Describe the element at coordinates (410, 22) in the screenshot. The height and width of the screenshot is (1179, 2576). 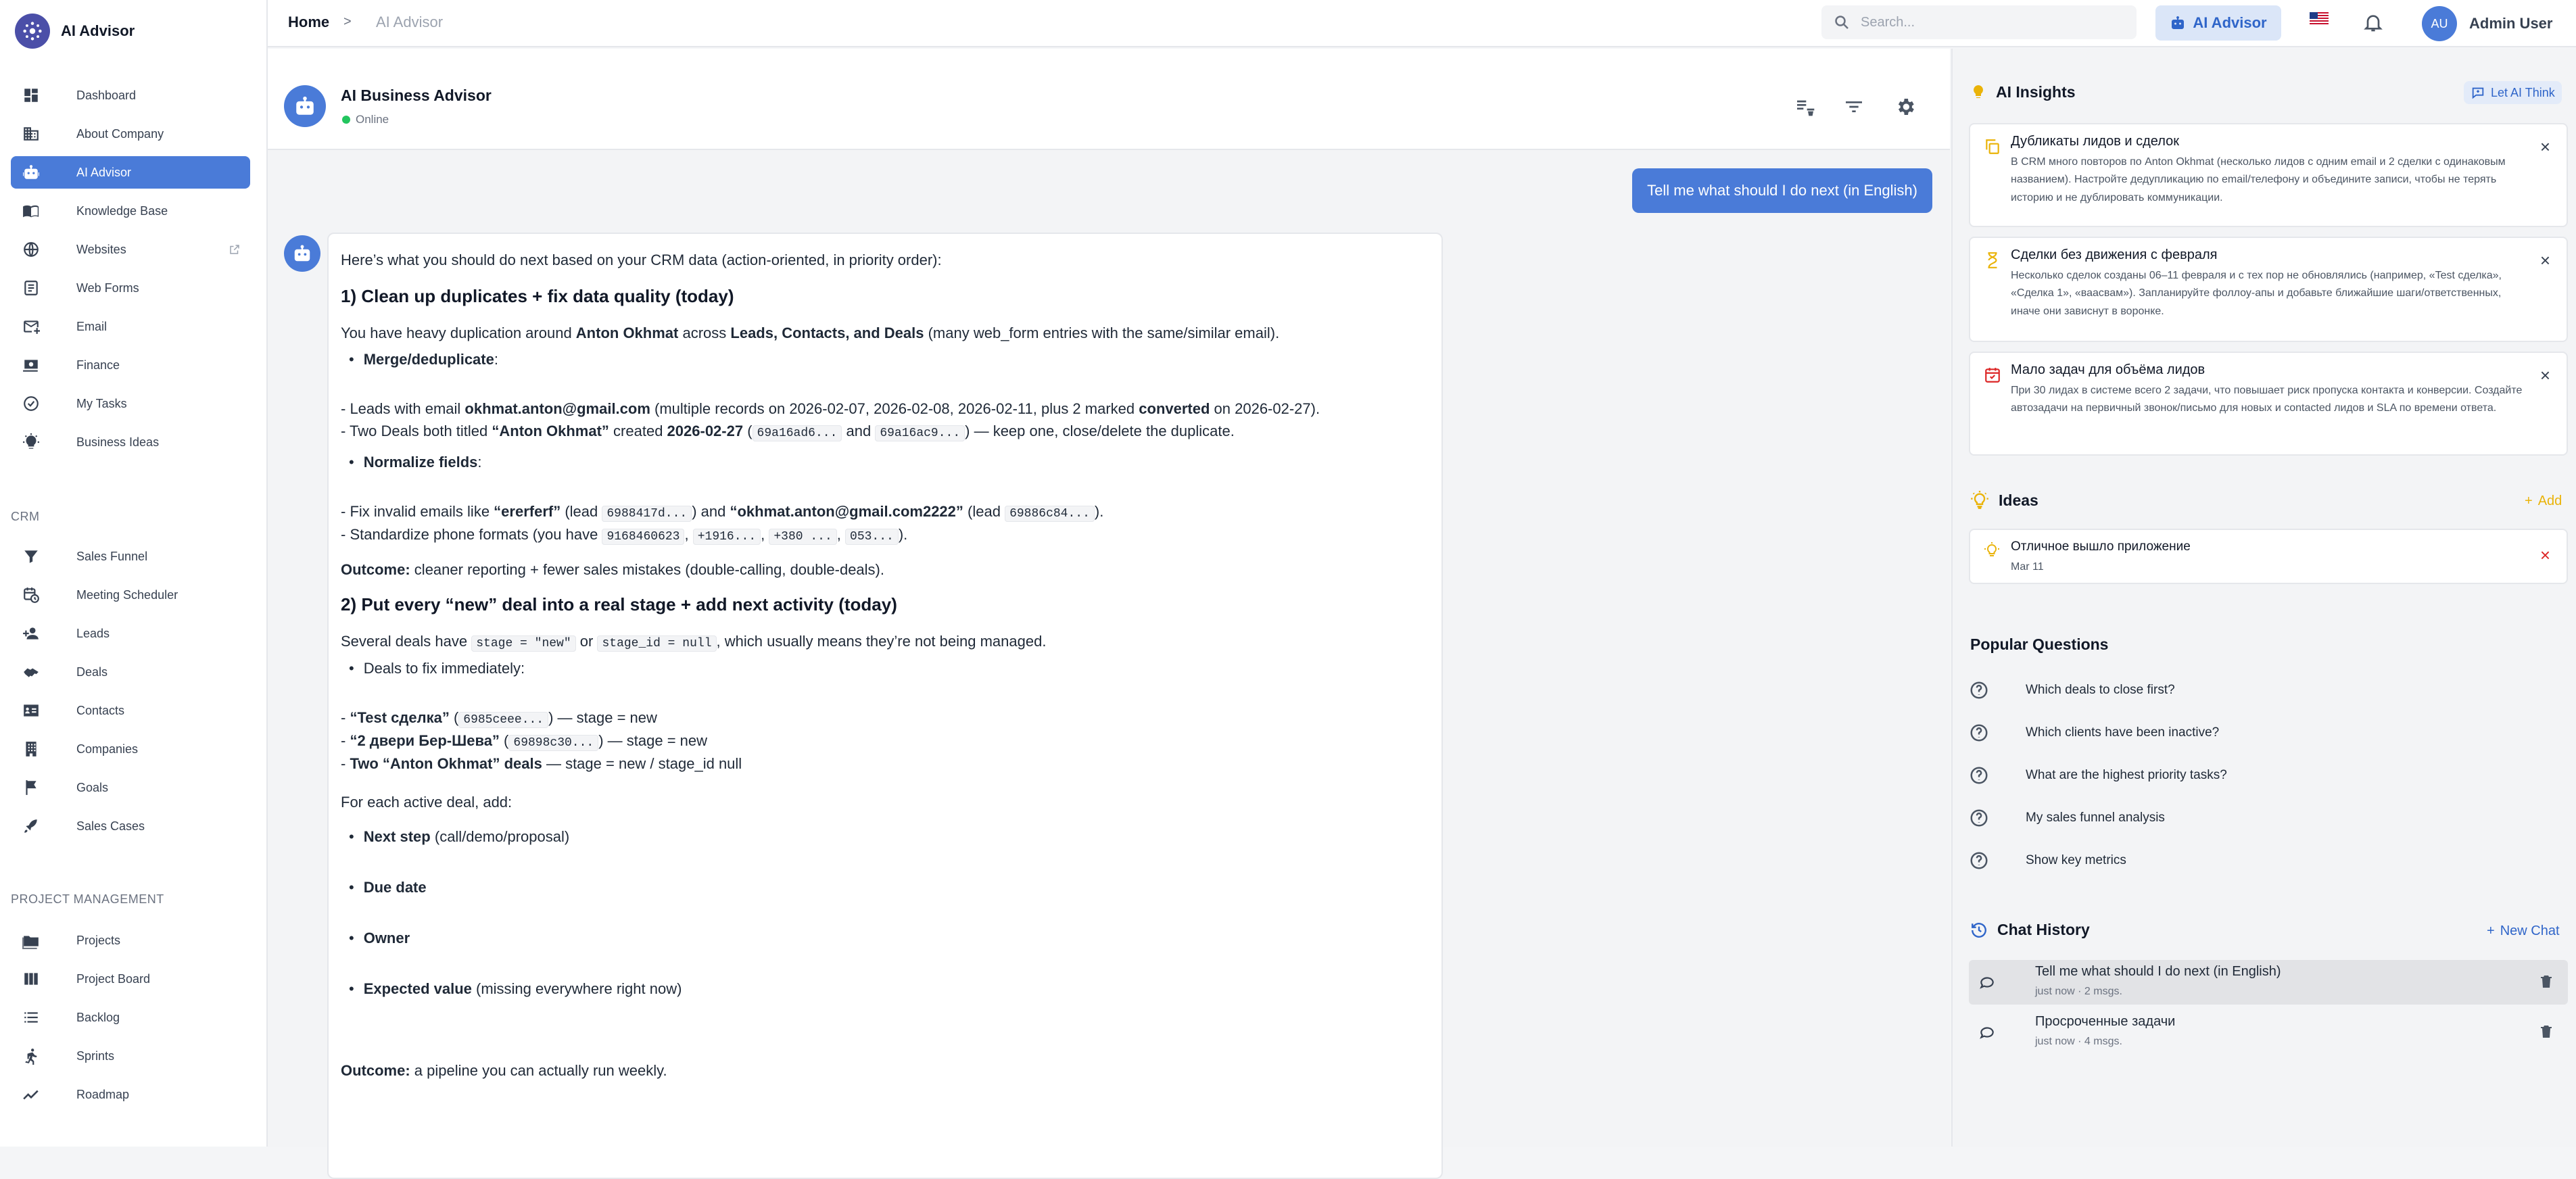
I see `breadcrumb-current: AI Advisor` at that location.